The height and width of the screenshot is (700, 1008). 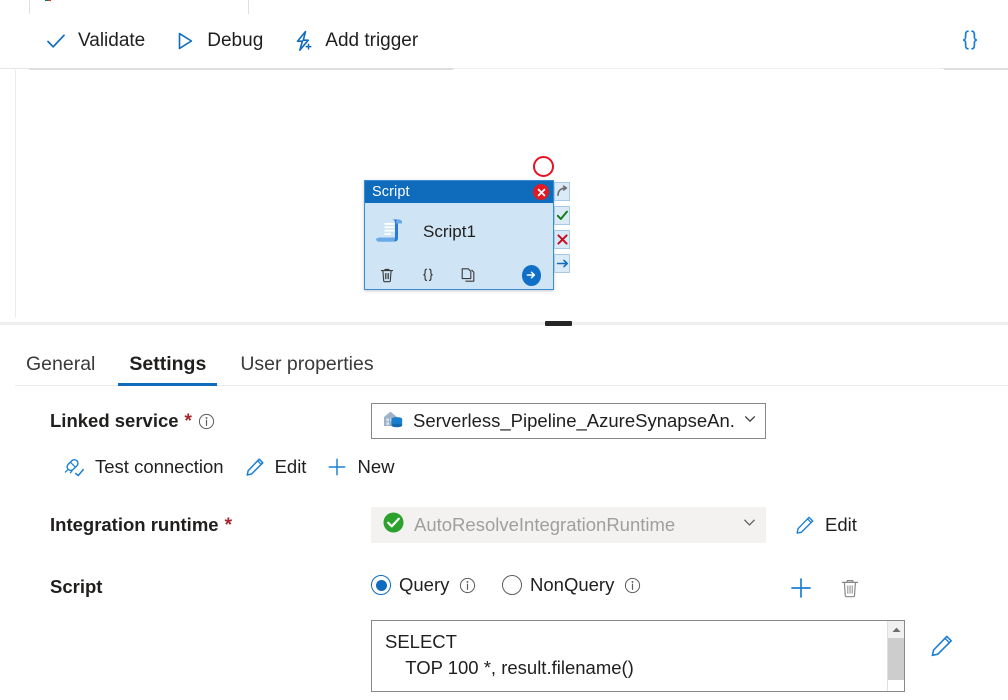 What do you see at coordinates (393, 421) in the screenshot?
I see `linked-service-icon` at bounding box center [393, 421].